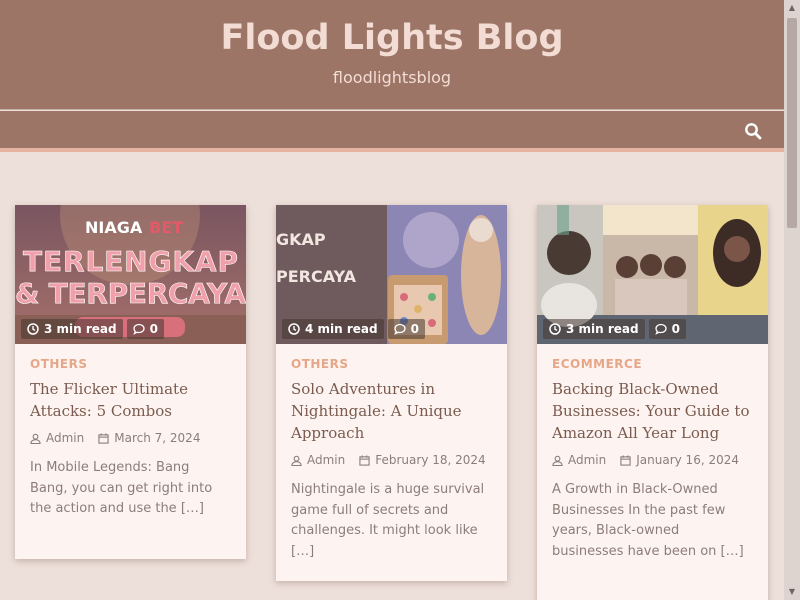 This screenshot has height=600, width=800. Describe the element at coordinates (792, 123) in the screenshot. I see `scrollbar-thumb` at that location.